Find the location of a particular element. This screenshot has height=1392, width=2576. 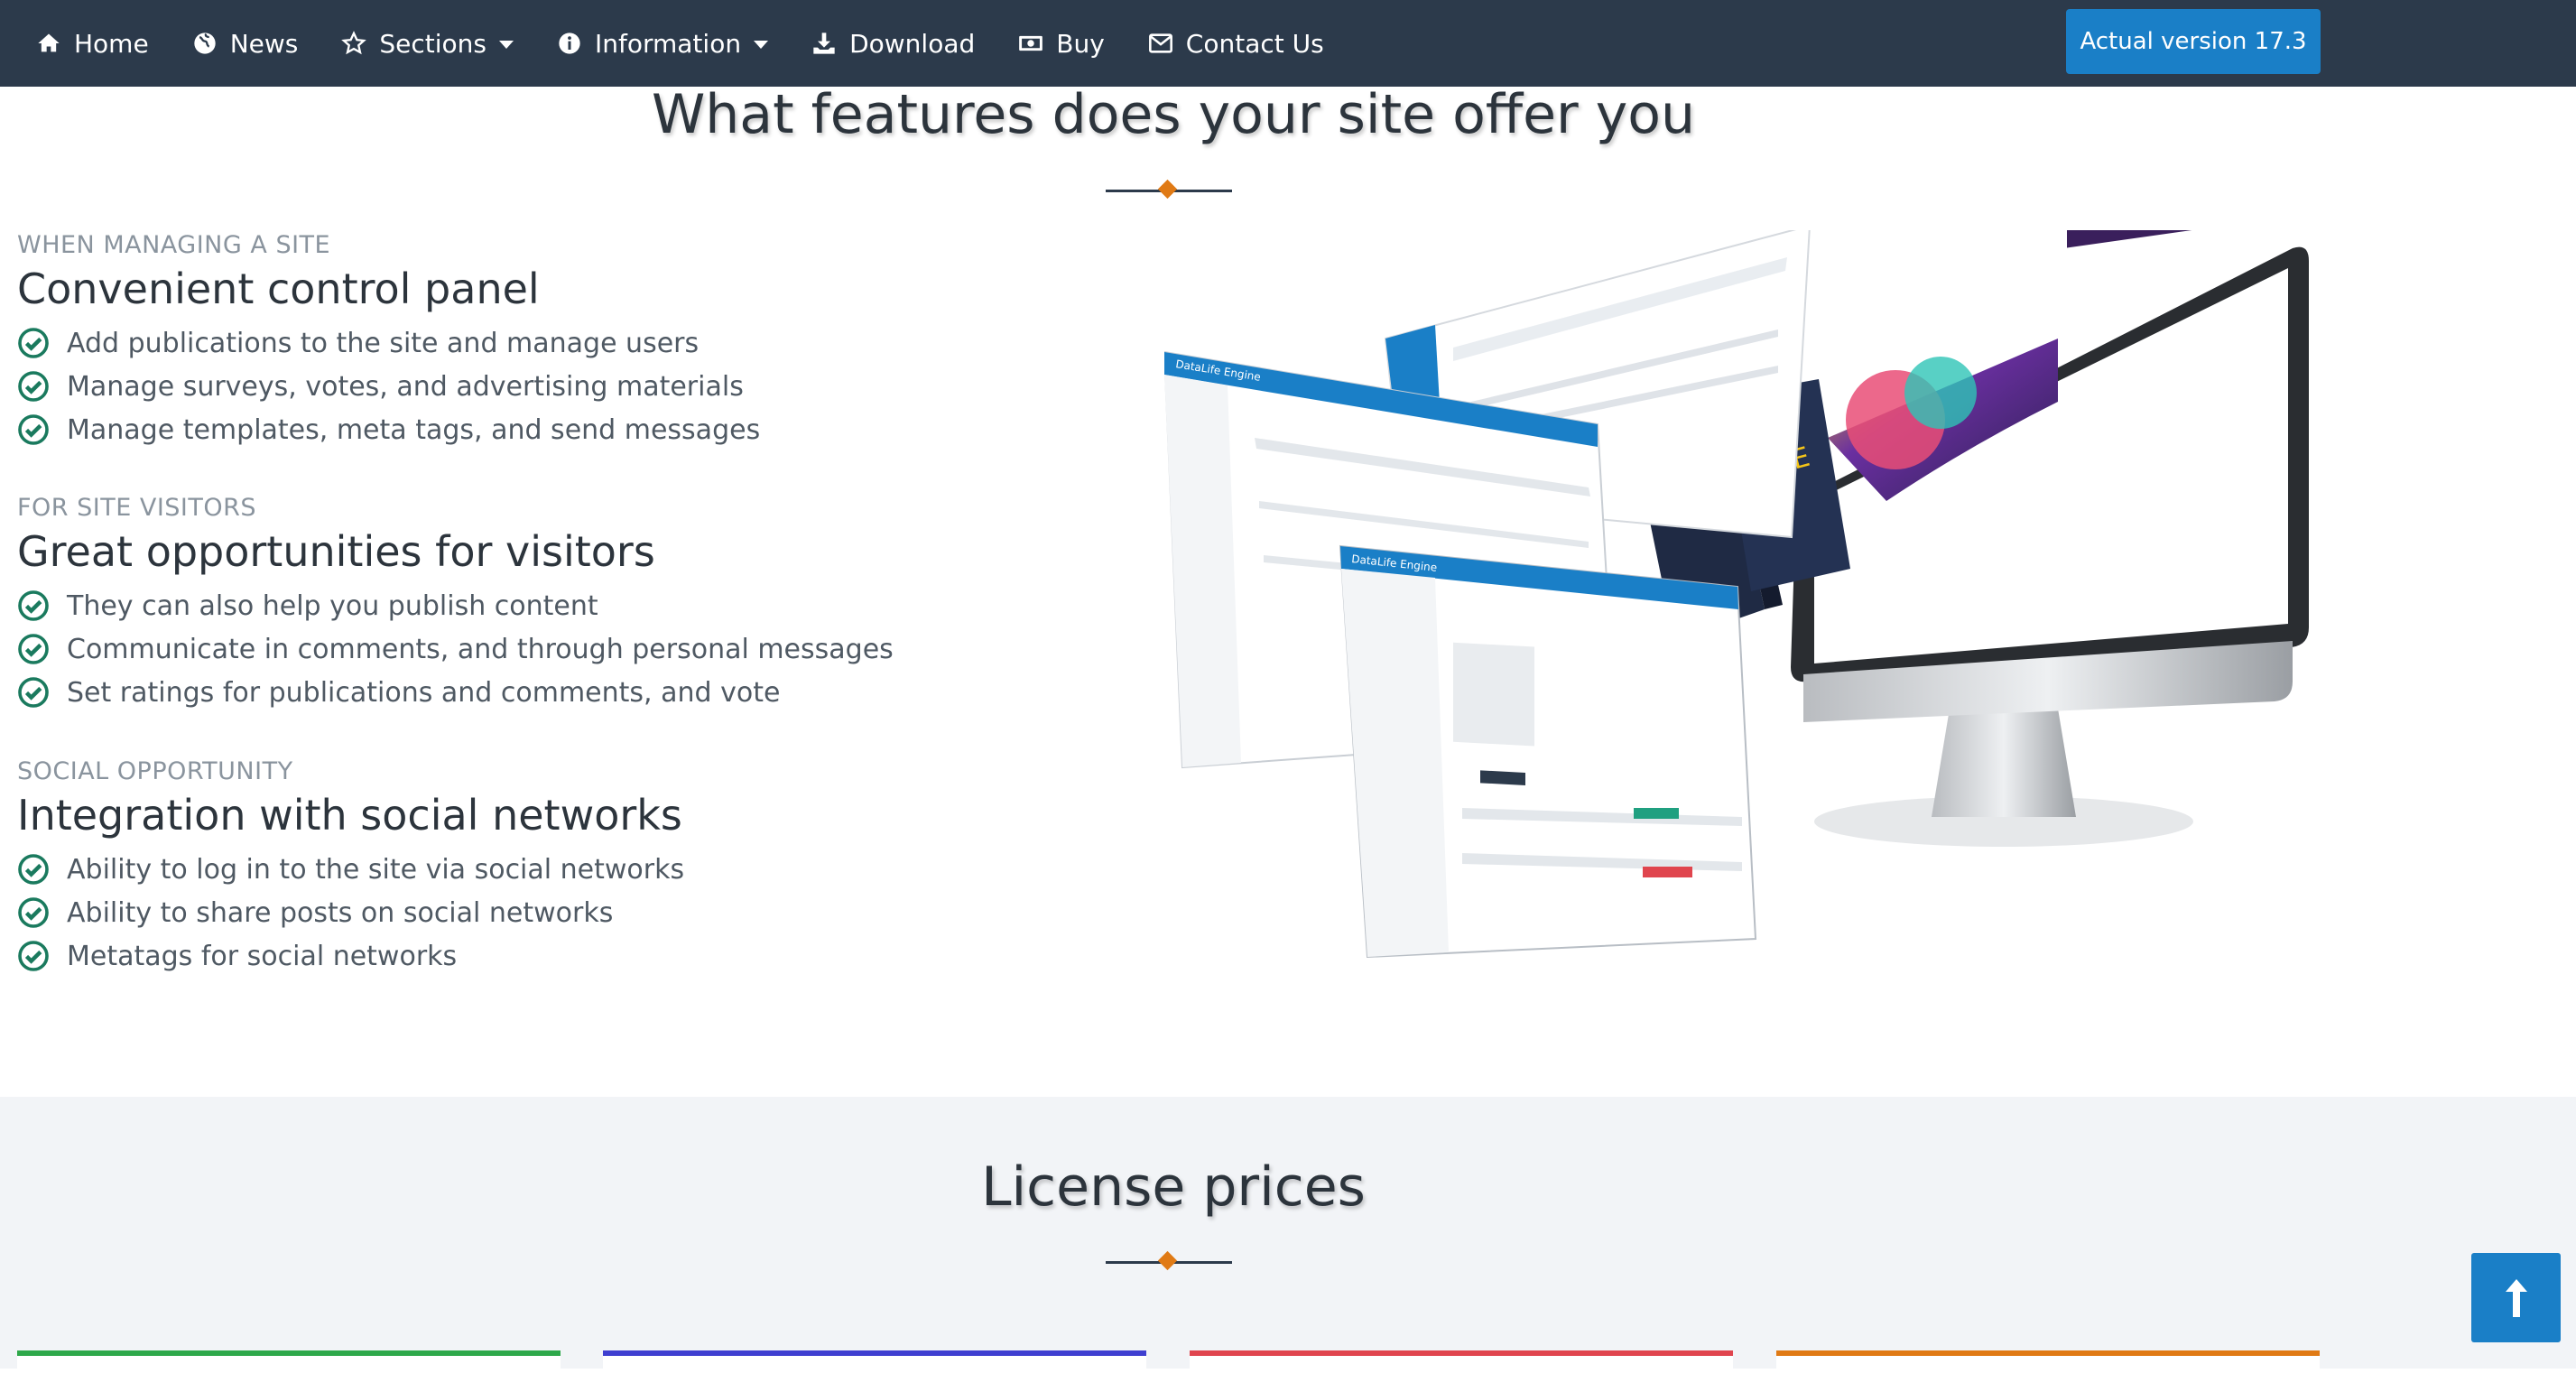

group-label: SOCIAL OPPORTUNITY is located at coordinates (155, 771).